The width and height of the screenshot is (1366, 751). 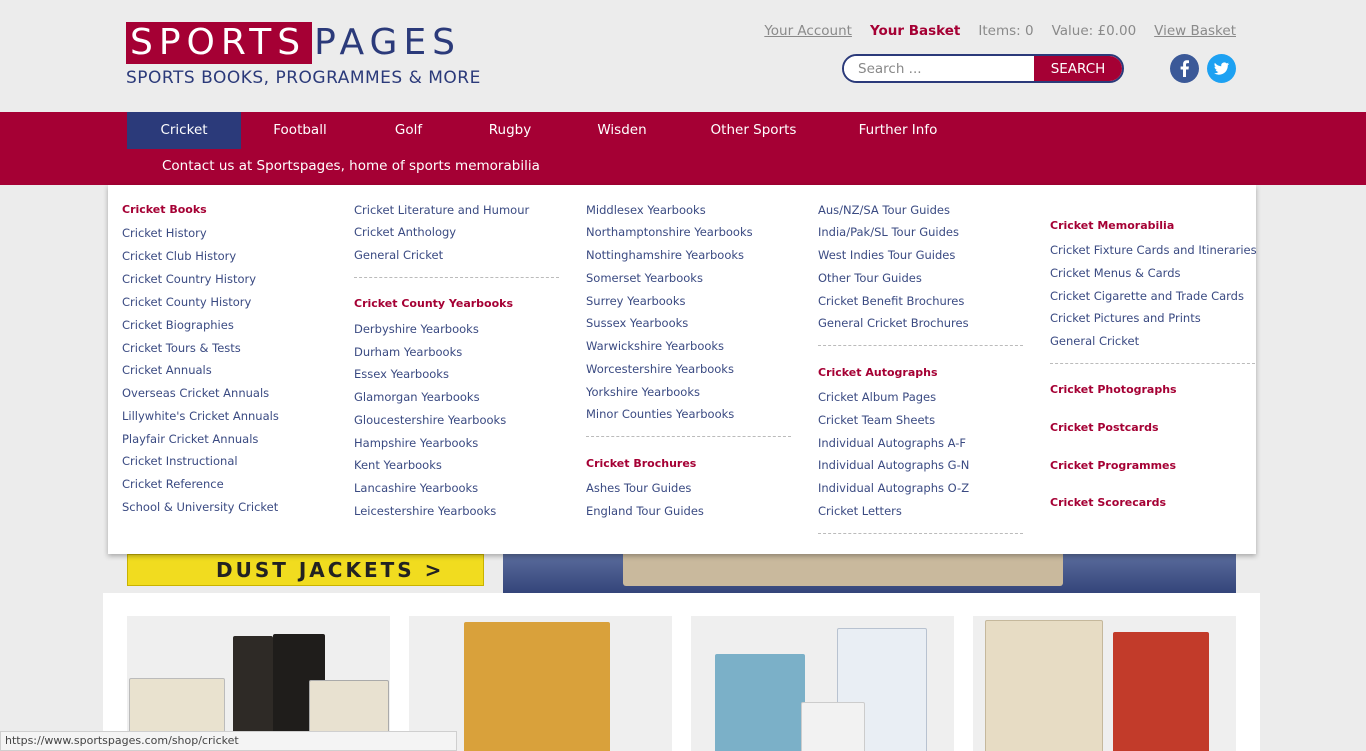 I want to click on menu-heading-cricket-memorabilia: Cricket Memorabilia, so click(x=1112, y=225).